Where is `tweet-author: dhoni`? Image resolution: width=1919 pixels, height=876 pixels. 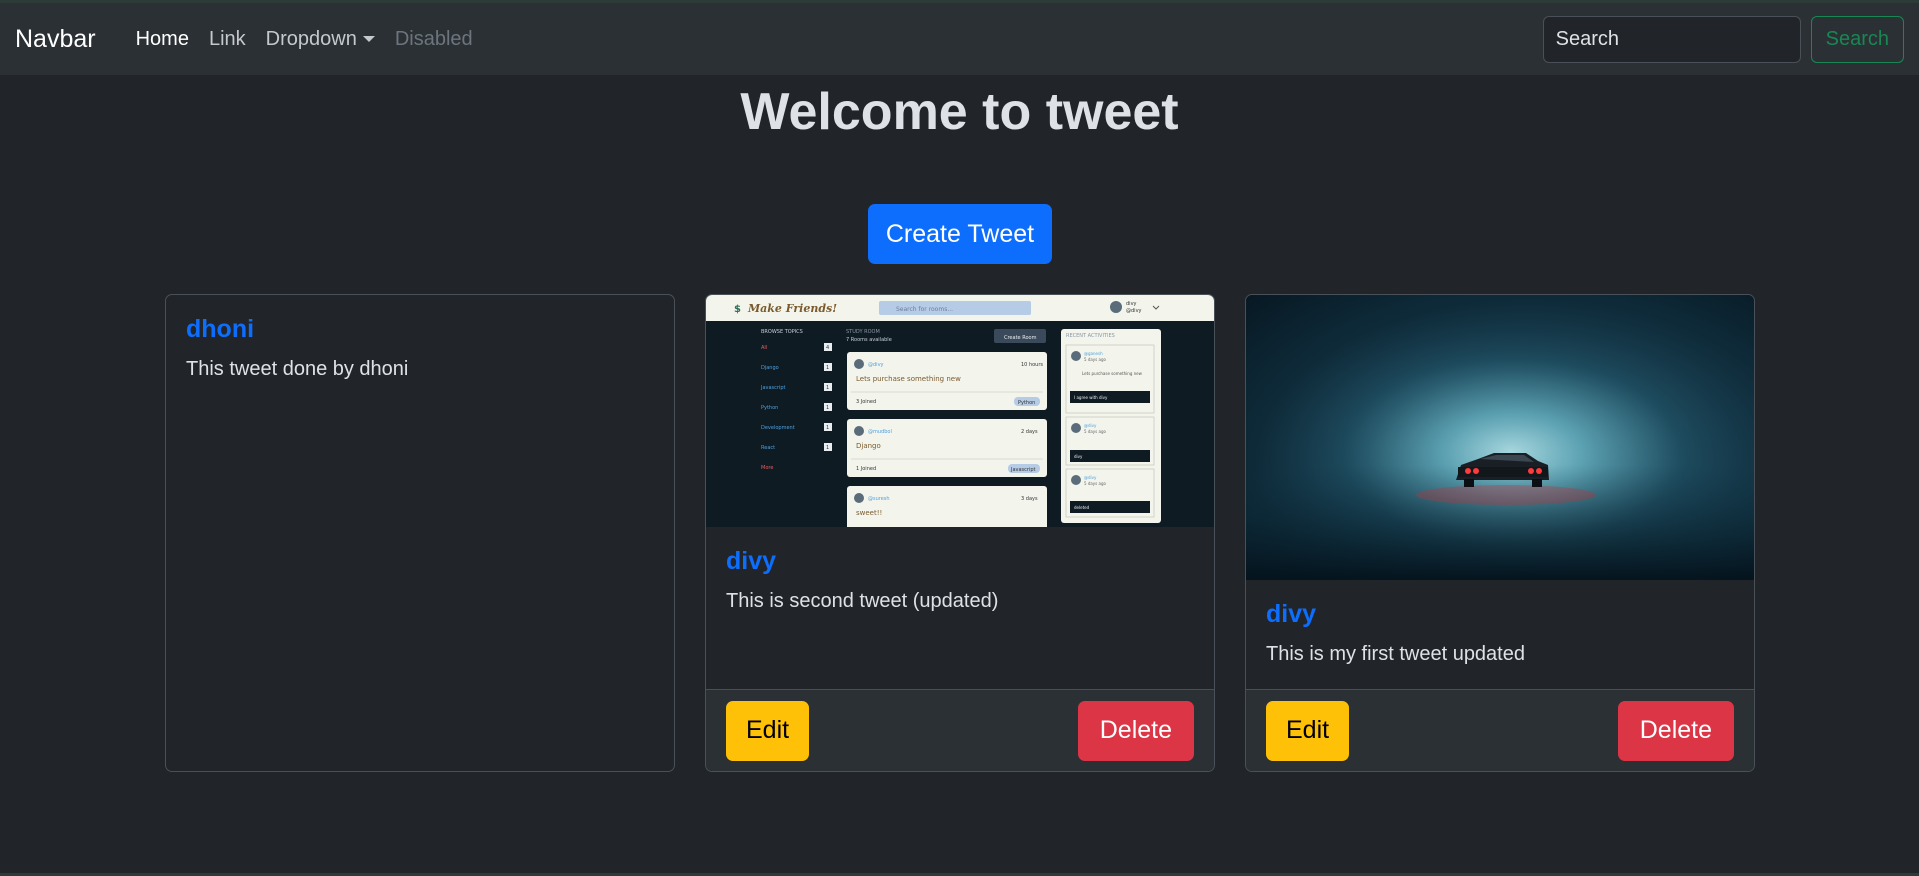 tweet-author: dhoni is located at coordinates (420, 329).